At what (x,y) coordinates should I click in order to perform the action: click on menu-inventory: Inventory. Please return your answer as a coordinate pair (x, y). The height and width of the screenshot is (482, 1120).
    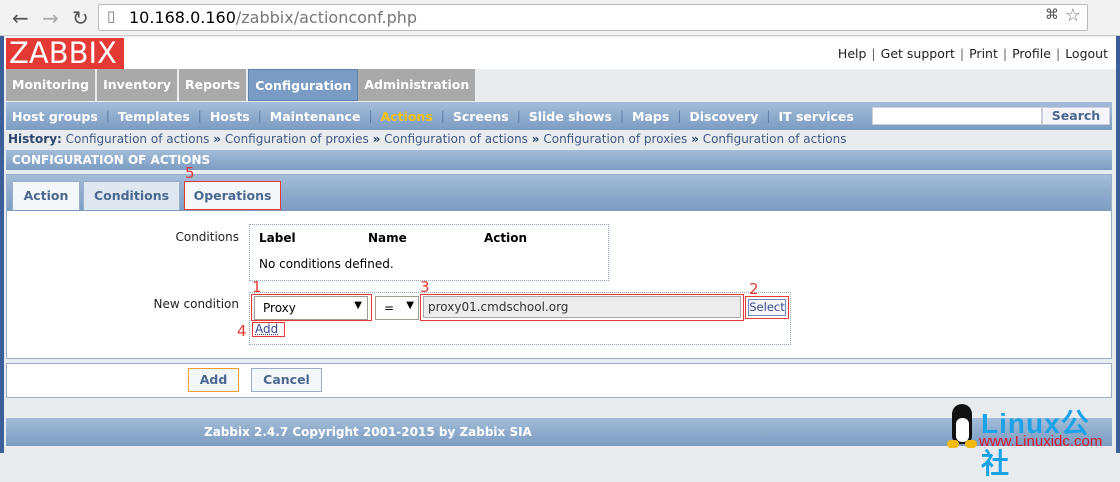
    Looking at the image, I should click on (138, 85).